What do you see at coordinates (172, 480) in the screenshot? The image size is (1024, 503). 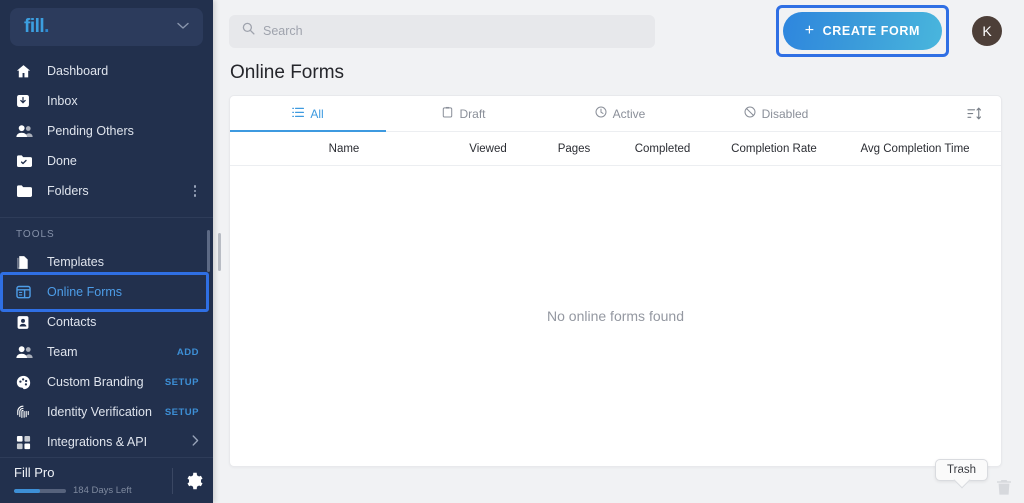 I see `footer-divider` at bounding box center [172, 480].